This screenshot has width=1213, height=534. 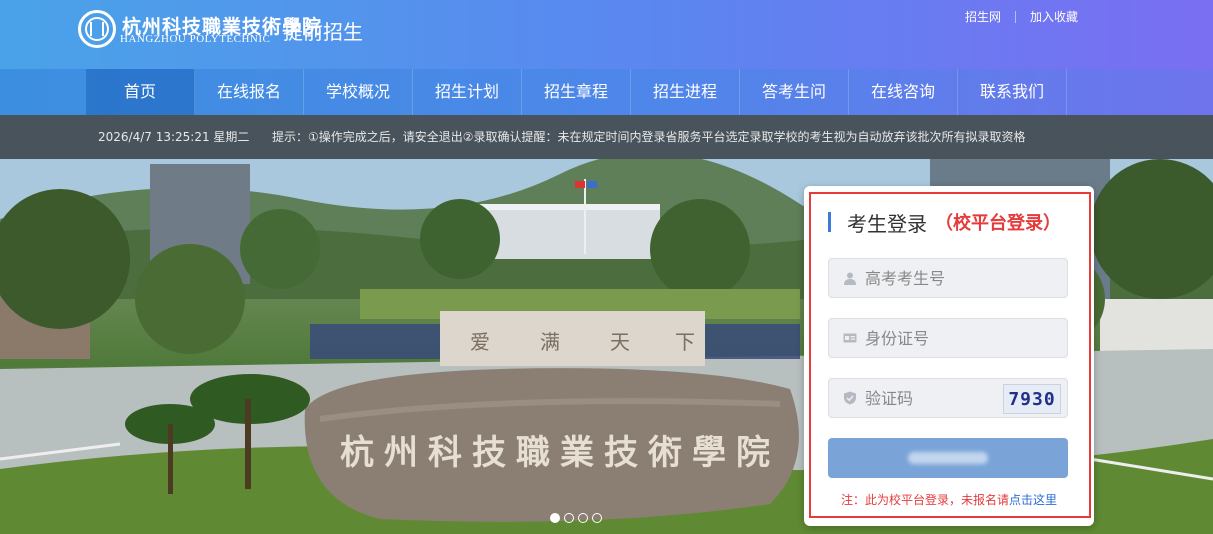 What do you see at coordinates (955, 338) in the screenshot?
I see `id-card-input` at bounding box center [955, 338].